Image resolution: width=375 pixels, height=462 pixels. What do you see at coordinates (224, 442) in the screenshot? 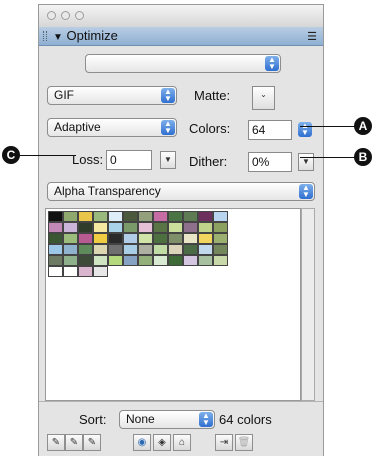
I see `import-icon: ⇥` at bounding box center [224, 442].